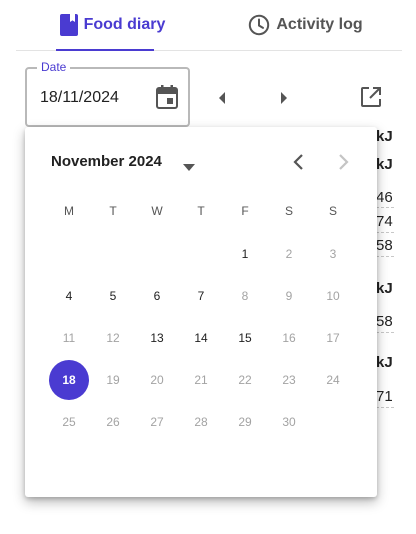  Describe the element at coordinates (371, 99) in the screenshot. I see `open-in-new-icon` at that location.